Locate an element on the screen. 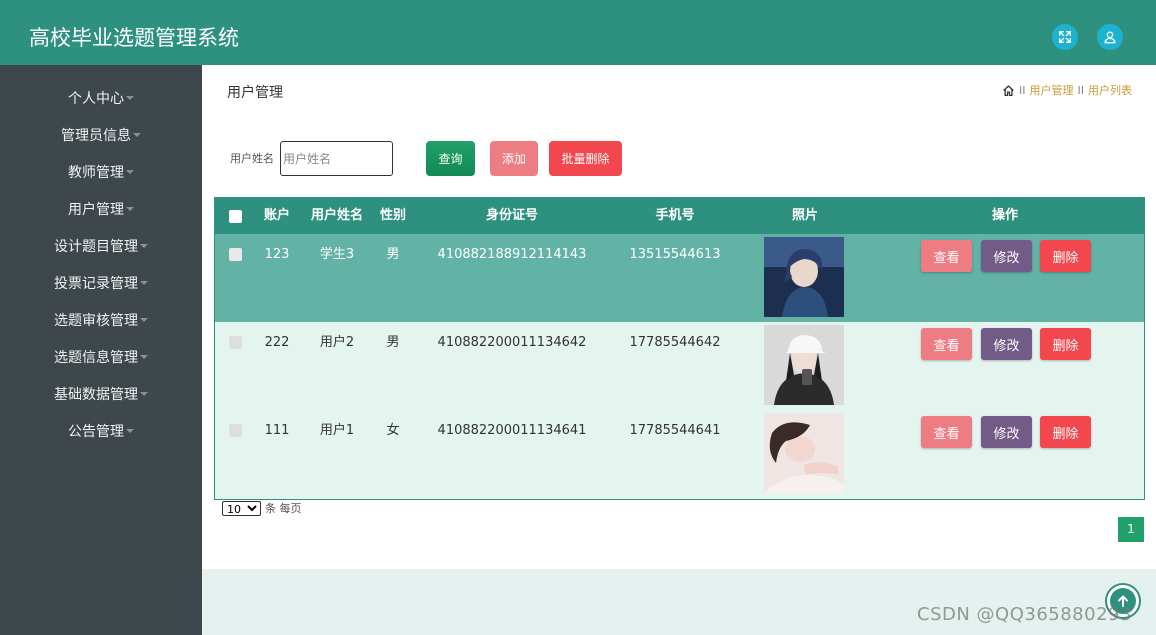 This screenshot has width=1156, height=635. page-size-select: 10 is located at coordinates (241, 508).